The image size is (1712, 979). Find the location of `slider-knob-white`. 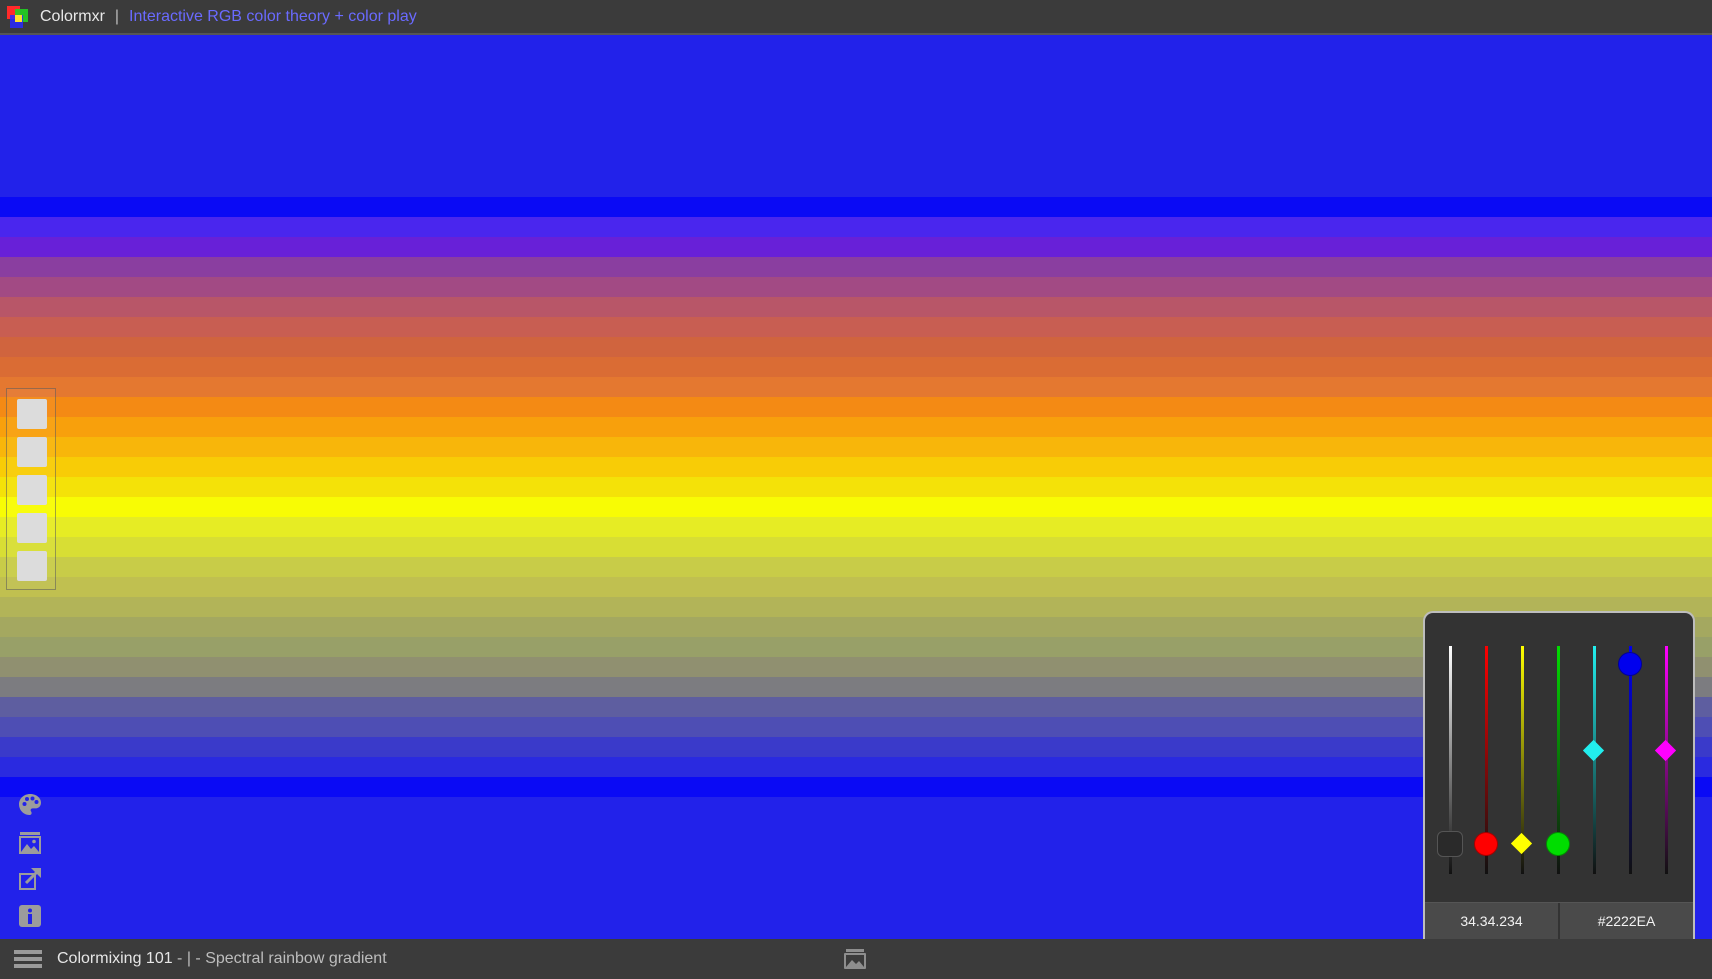

slider-knob-white is located at coordinates (1450, 844).